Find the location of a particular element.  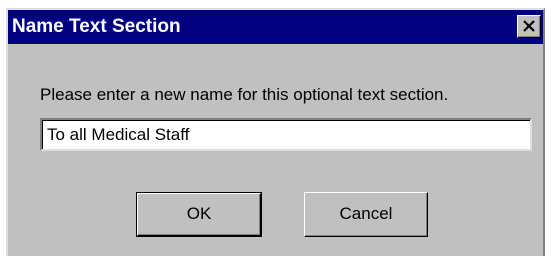

close-icon is located at coordinates (529, 26).